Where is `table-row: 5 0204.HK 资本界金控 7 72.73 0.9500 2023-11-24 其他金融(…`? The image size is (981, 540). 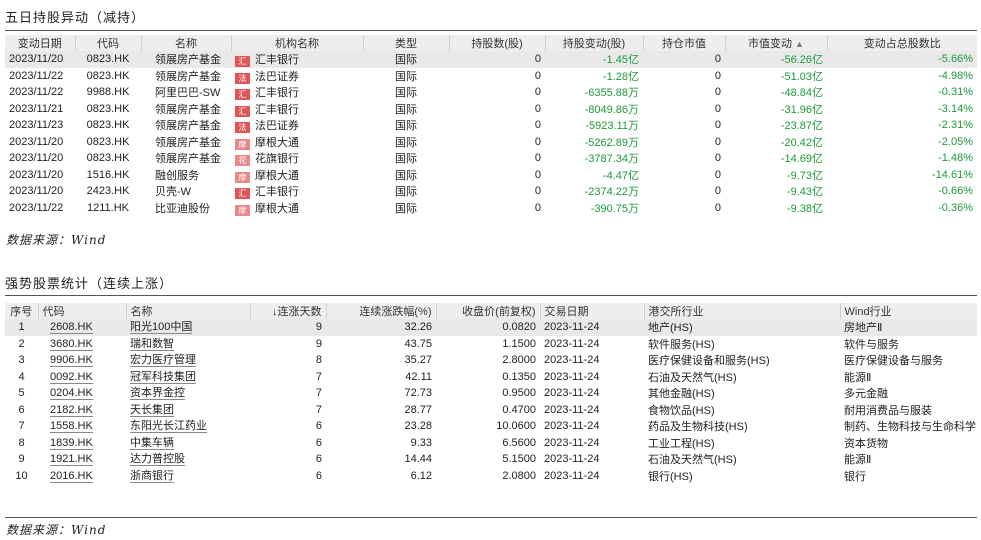 table-row: 5 0204.HK 资本界金控 7 72.73 0.9500 2023-11-24 其他金融(… is located at coordinates (491, 393).